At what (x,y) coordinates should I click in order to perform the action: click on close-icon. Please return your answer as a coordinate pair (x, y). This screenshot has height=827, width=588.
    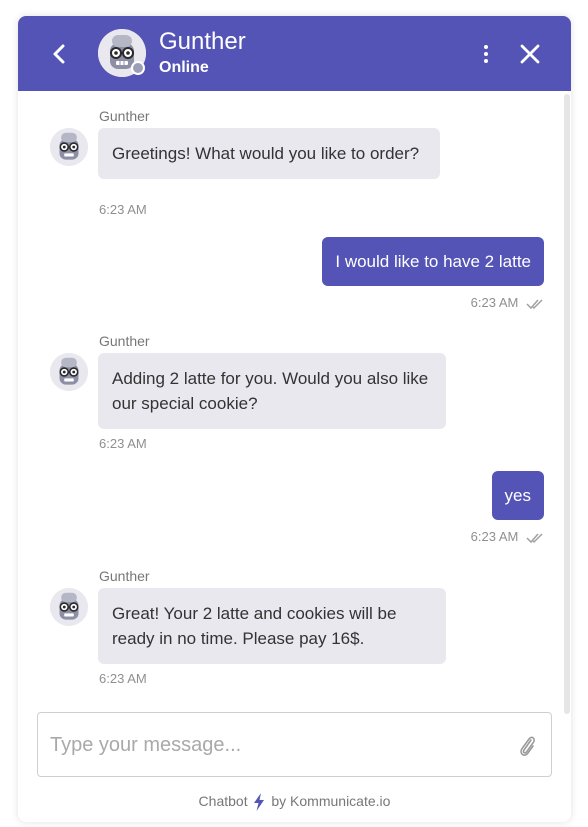
    Looking at the image, I should click on (530, 54).